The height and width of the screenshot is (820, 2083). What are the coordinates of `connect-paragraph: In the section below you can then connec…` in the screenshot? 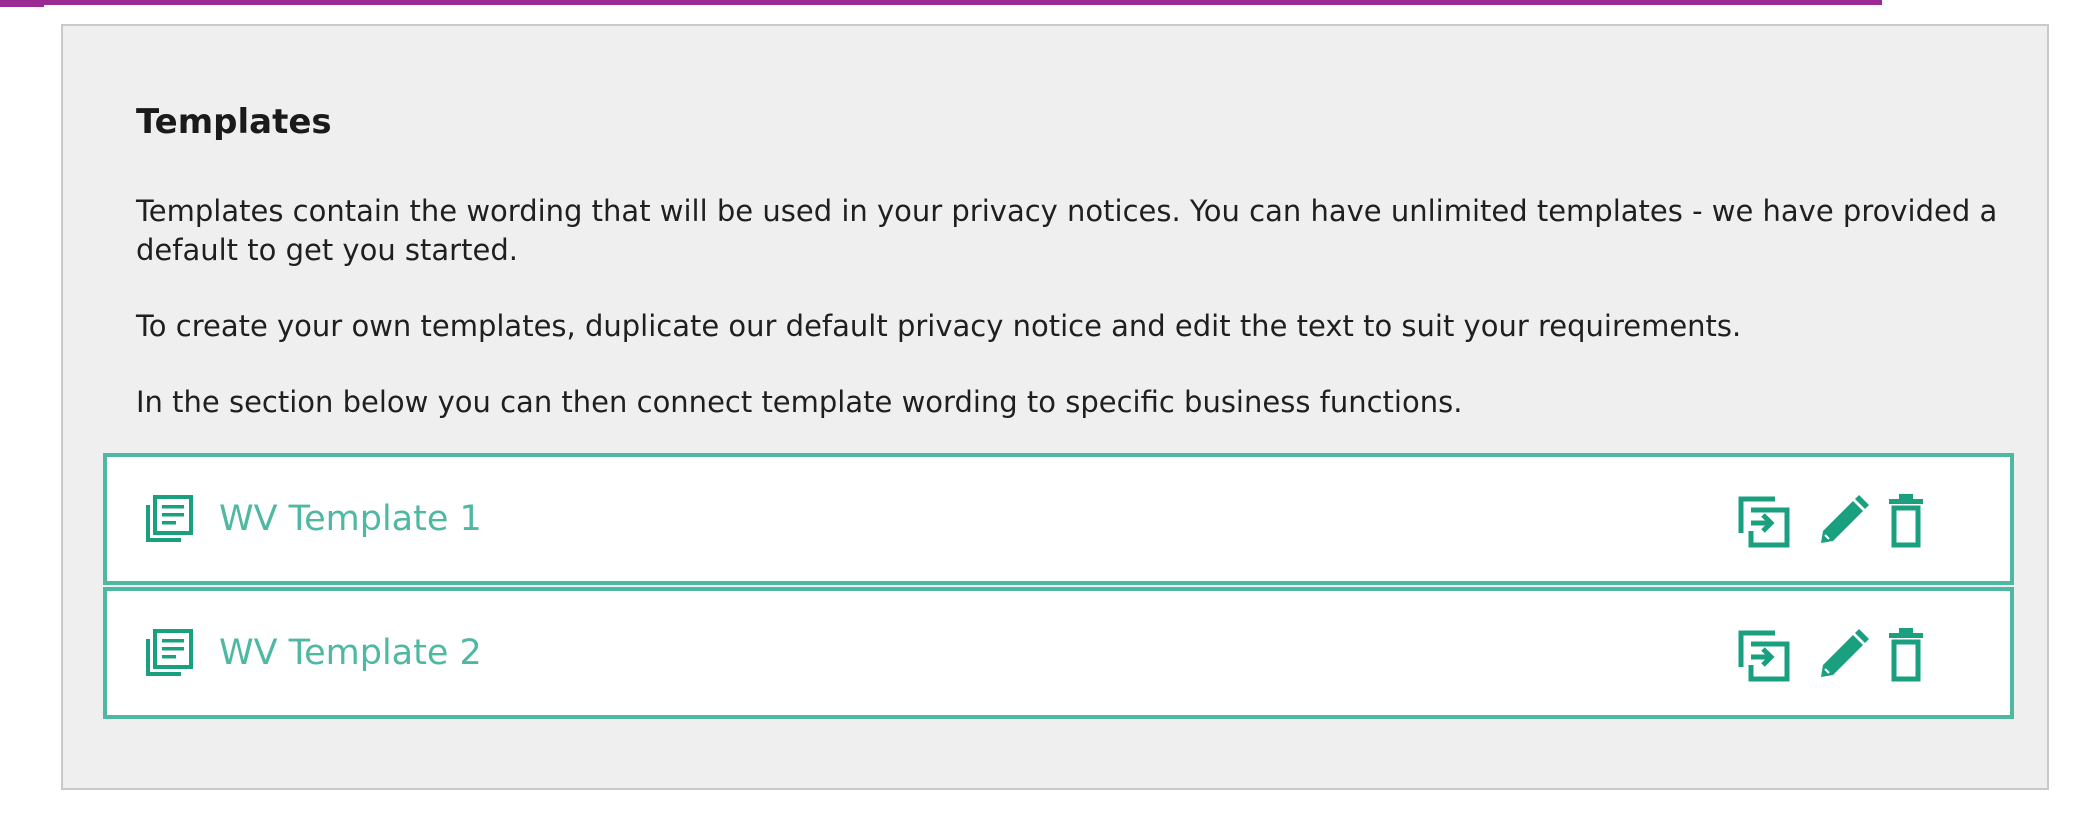 It's located at (799, 402).